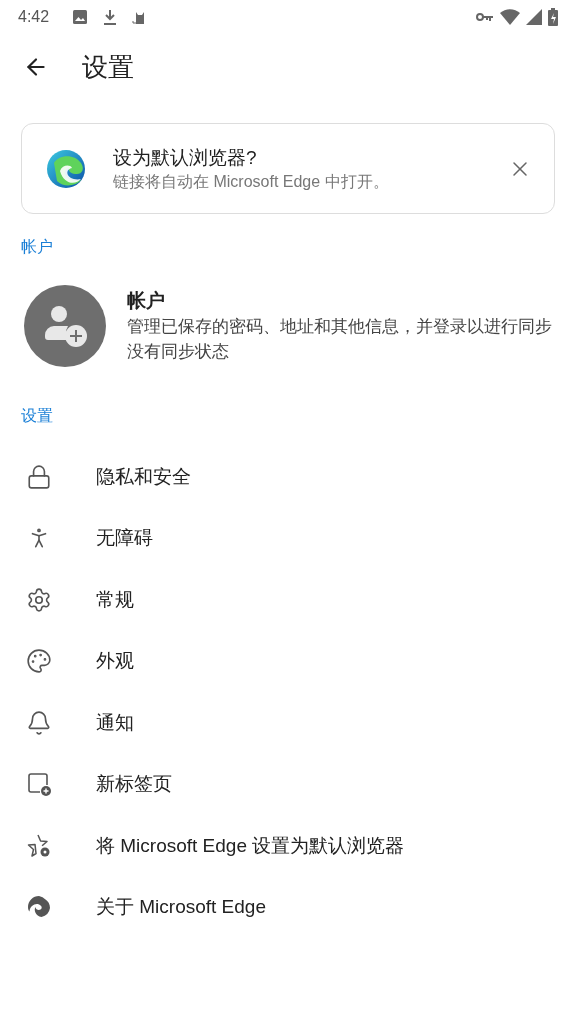  What do you see at coordinates (288, 907) in the screenshot?
I see `settings-item: 关于 Microsoft Edge` at bounding box center [288, 907].